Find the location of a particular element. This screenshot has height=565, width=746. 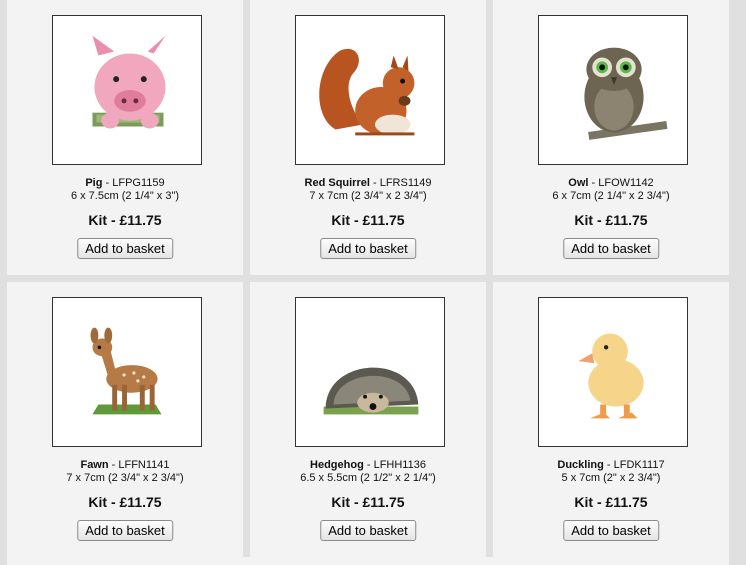

product-name: Fawn is located at coordinates (94, 465).